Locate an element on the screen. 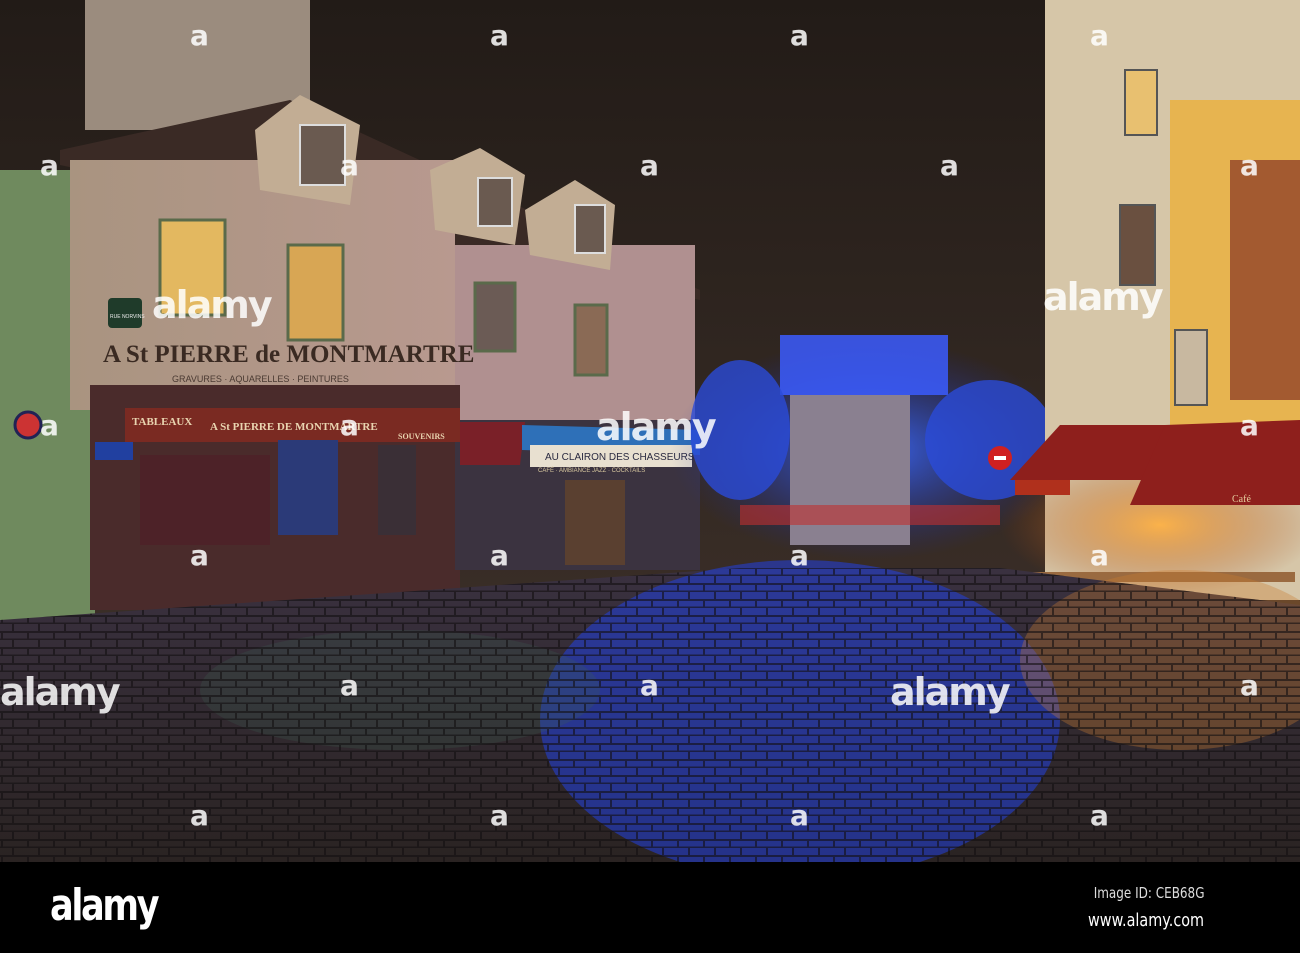  site-url: www.alamy.com is located at coordinates (1145, 920).